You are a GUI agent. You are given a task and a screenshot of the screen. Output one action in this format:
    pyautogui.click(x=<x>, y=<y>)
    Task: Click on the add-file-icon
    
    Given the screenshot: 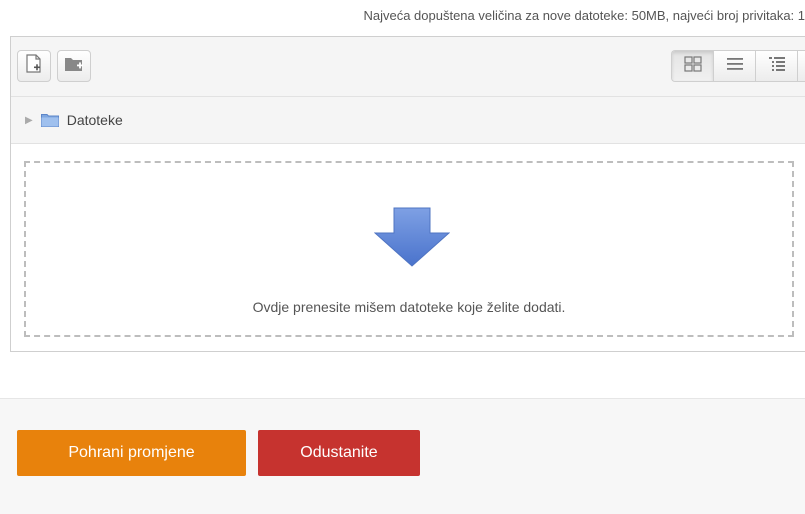 What is the action you would take?
    pyautogui.click(x=34, y=66)
    